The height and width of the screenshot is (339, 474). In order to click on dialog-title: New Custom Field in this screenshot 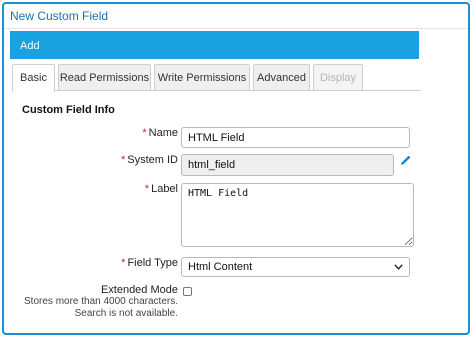, I will do `click(59, 16)`.